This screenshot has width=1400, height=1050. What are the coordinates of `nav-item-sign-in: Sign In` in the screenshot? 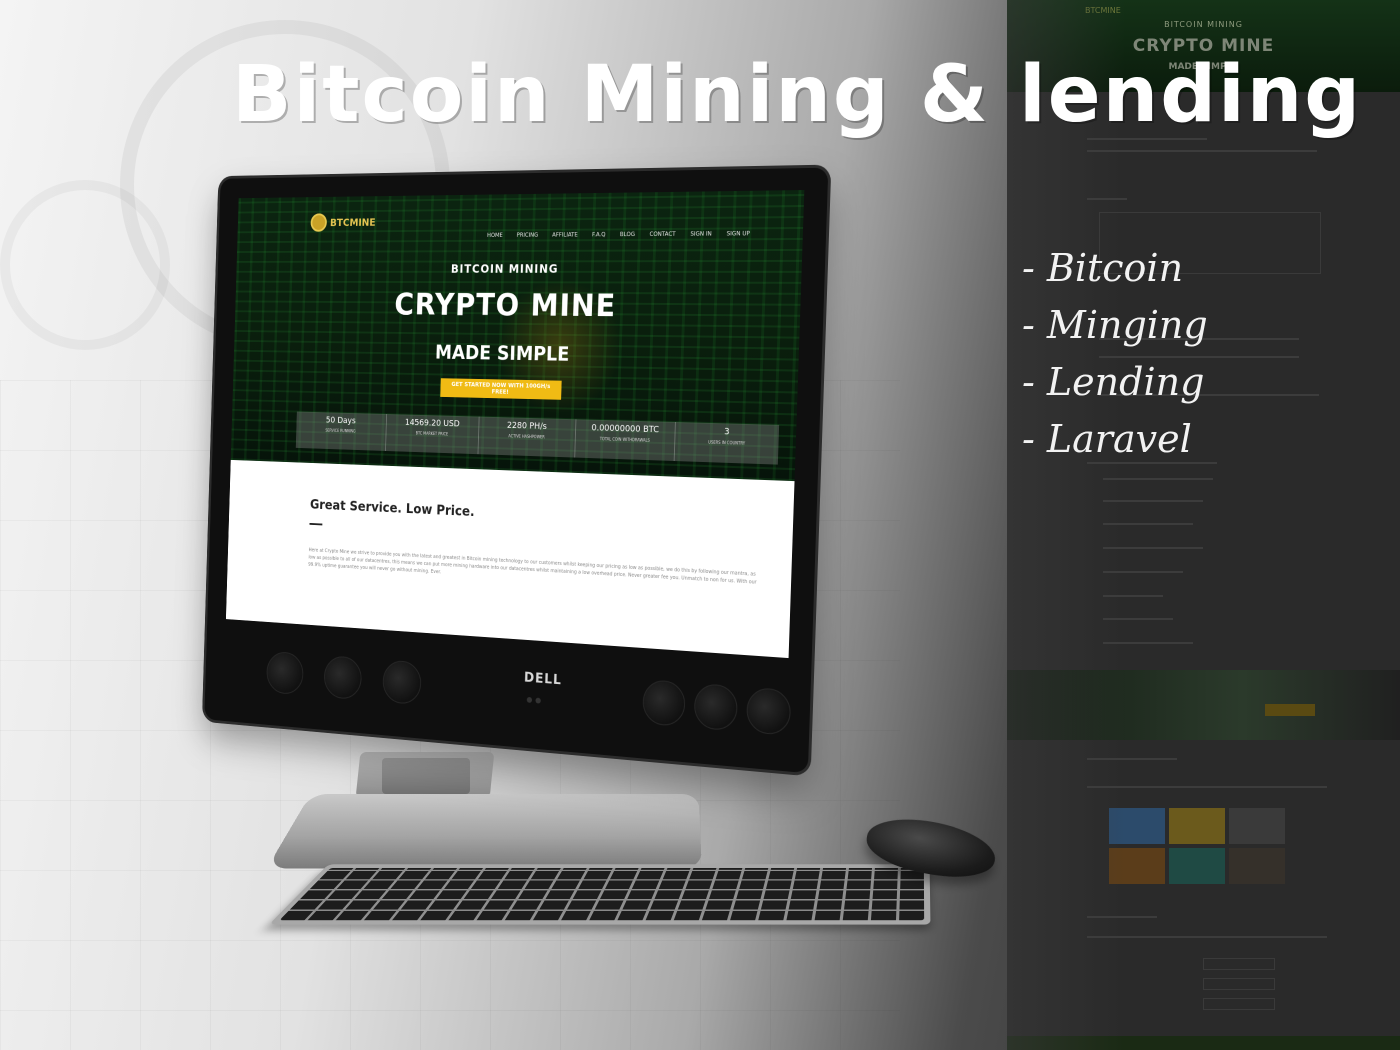 It's located at (701, 234).